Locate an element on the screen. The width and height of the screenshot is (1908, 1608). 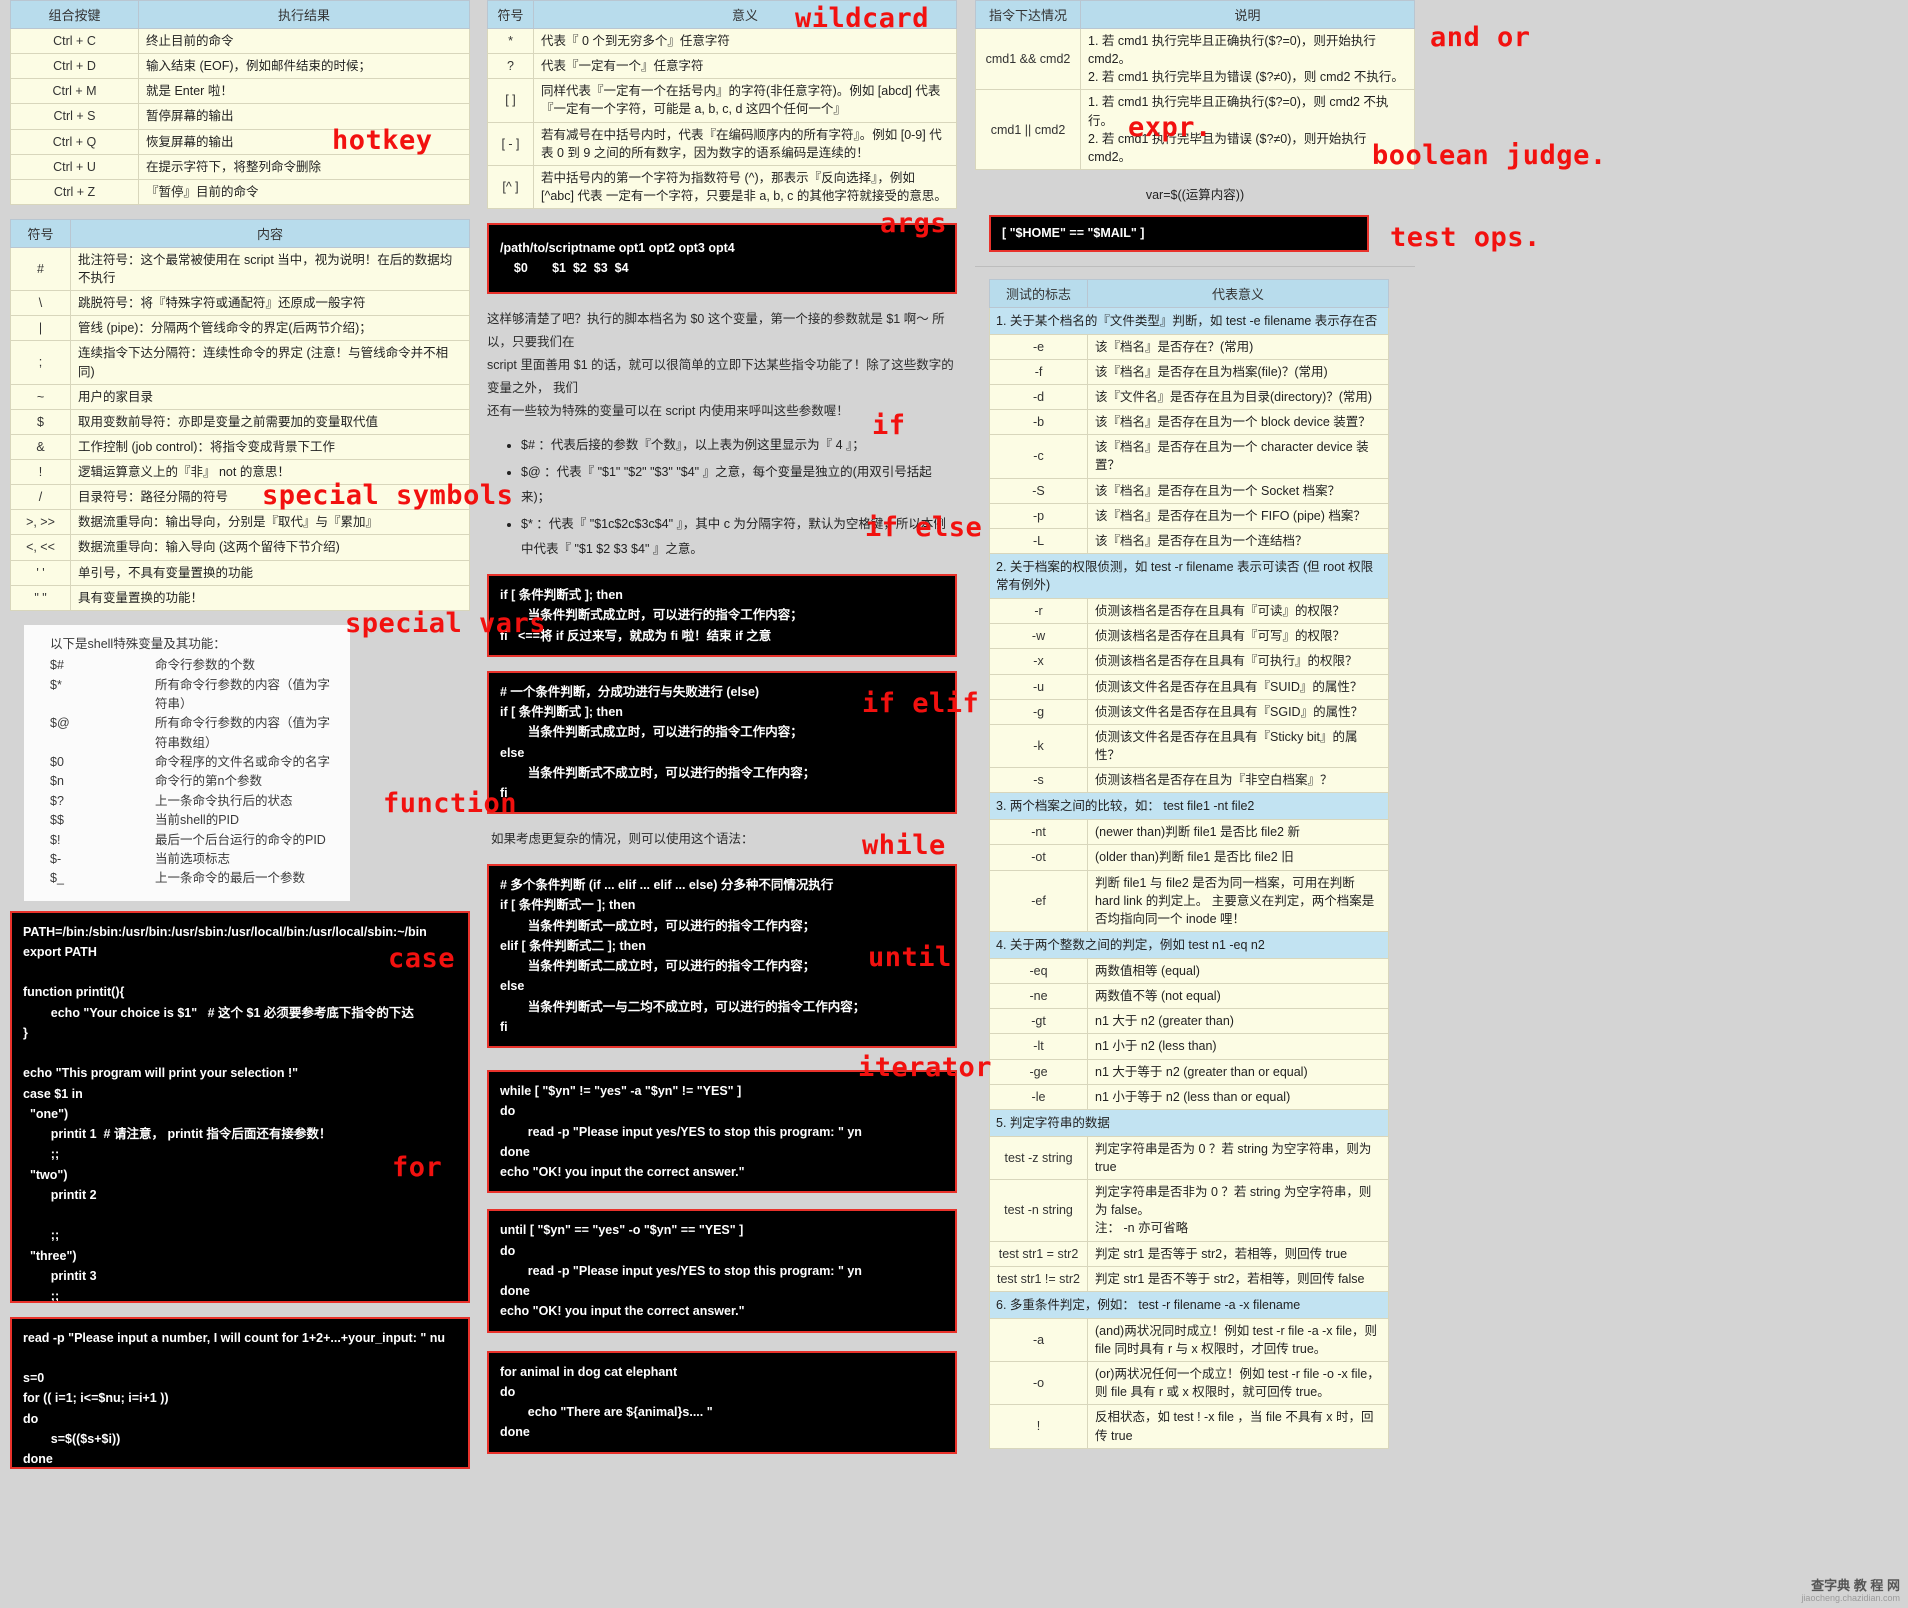
table-row: -d 该『文件名』是否存在且为目录(directory)？(常用) is located at coordinates (1188, 397).